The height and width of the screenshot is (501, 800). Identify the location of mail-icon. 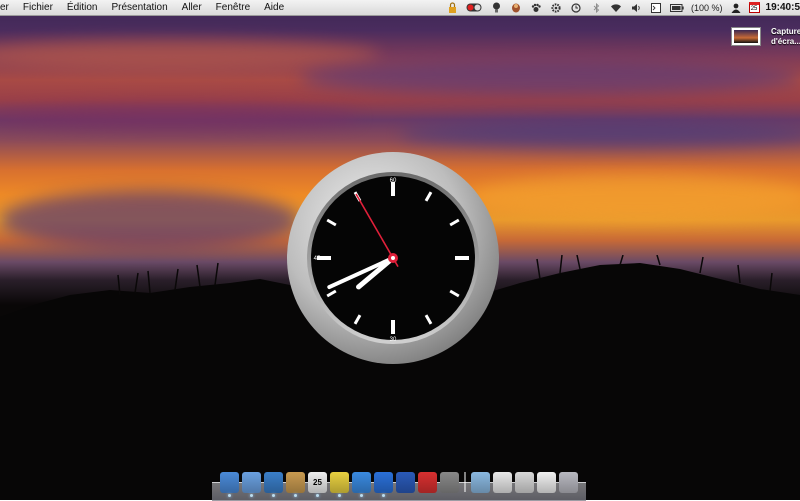
(251, 484).